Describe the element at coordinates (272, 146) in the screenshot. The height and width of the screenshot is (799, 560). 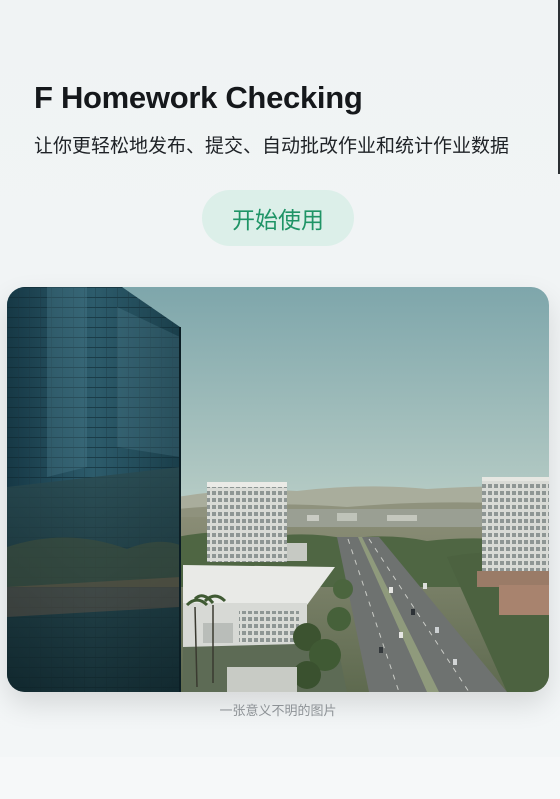
I see `page-subtitle: 让你更轻松地发布、提交、自动批改作业和统计作业数据` at that location.